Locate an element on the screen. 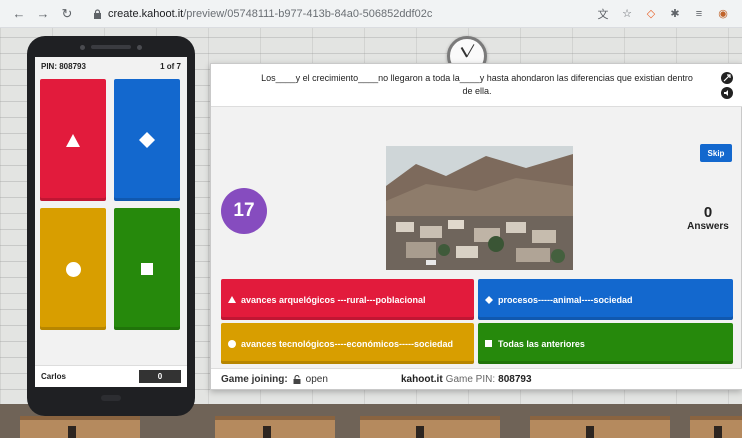  game-pin-info: kahoot.it Game PIN: 808793 is located at coordinates (466, 379).